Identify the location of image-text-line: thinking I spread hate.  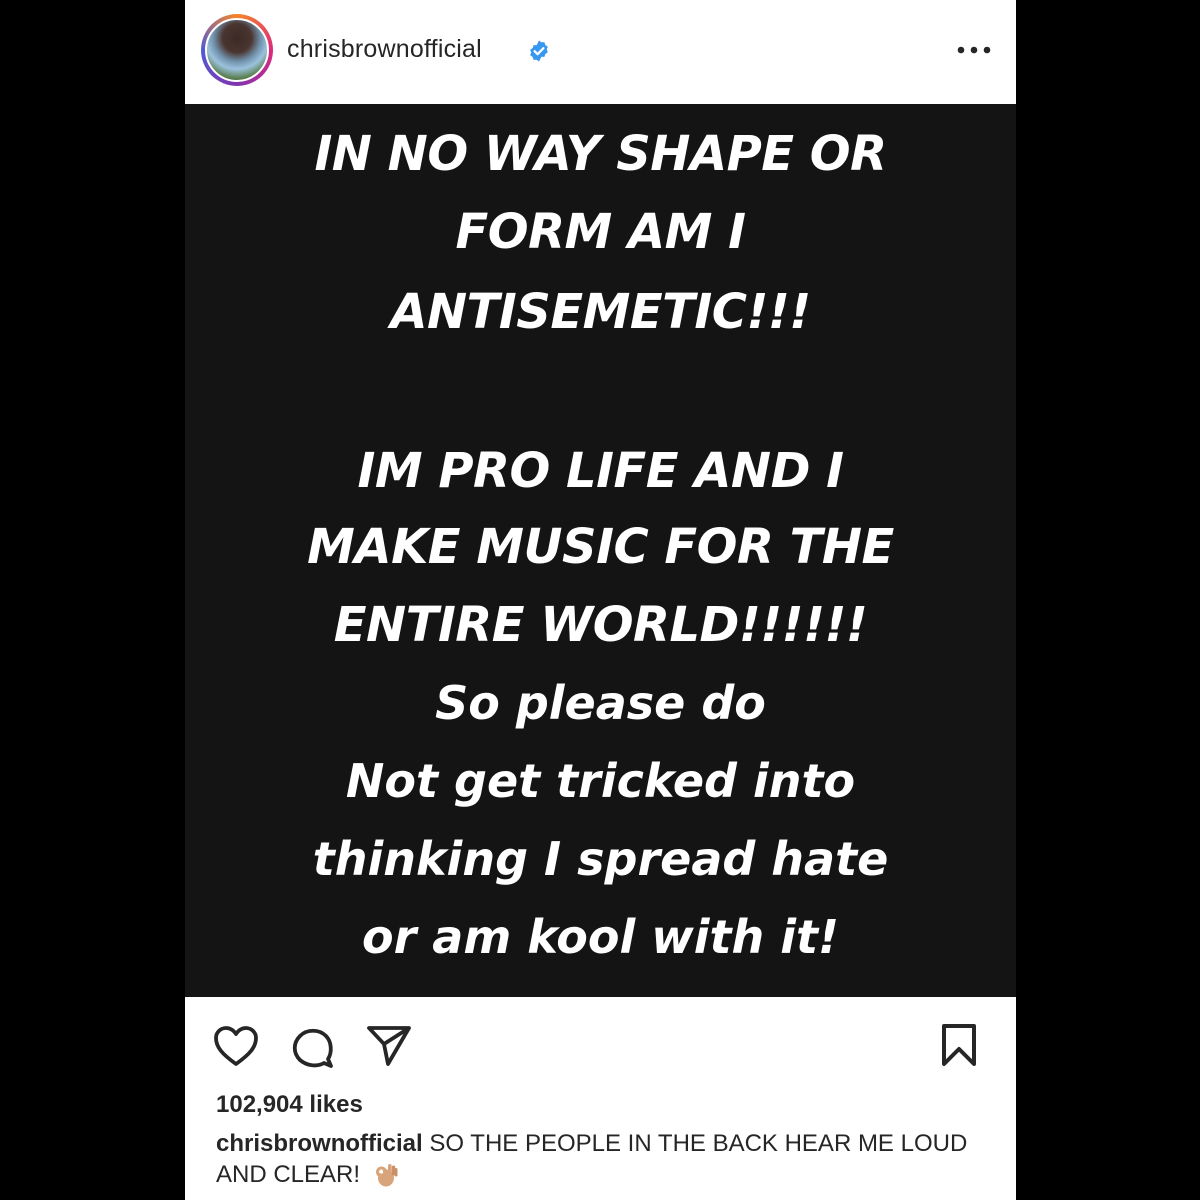
(600, 859).